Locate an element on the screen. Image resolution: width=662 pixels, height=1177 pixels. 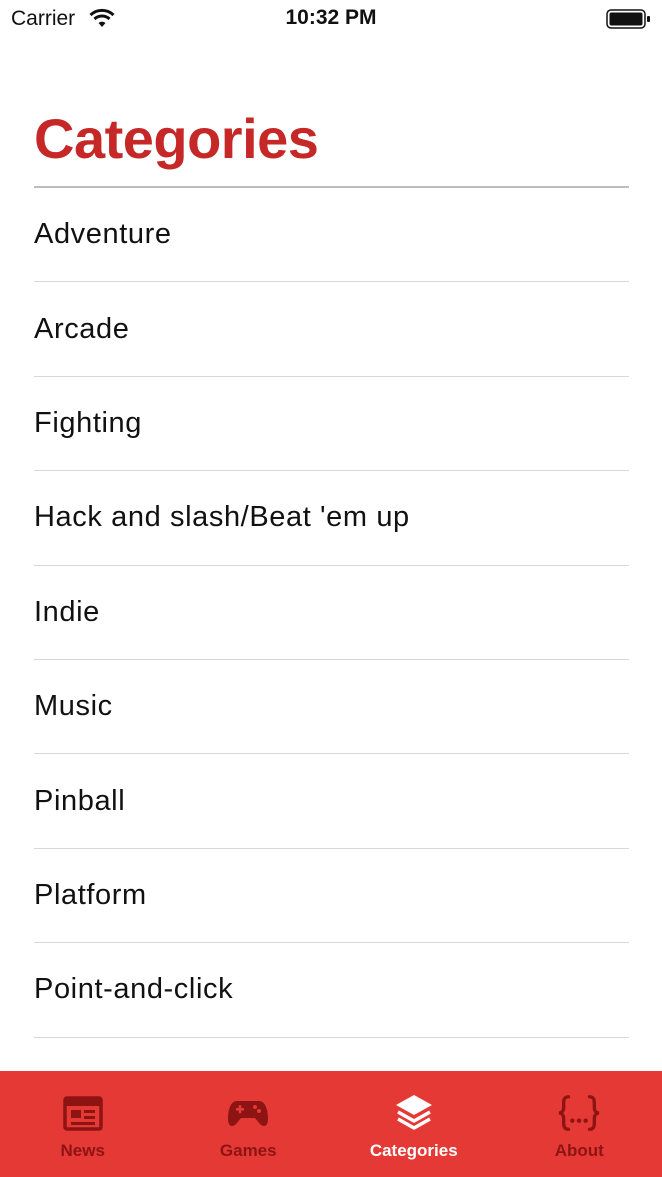
category-item-pinball: Pinball is located at coordinates (331, 801).